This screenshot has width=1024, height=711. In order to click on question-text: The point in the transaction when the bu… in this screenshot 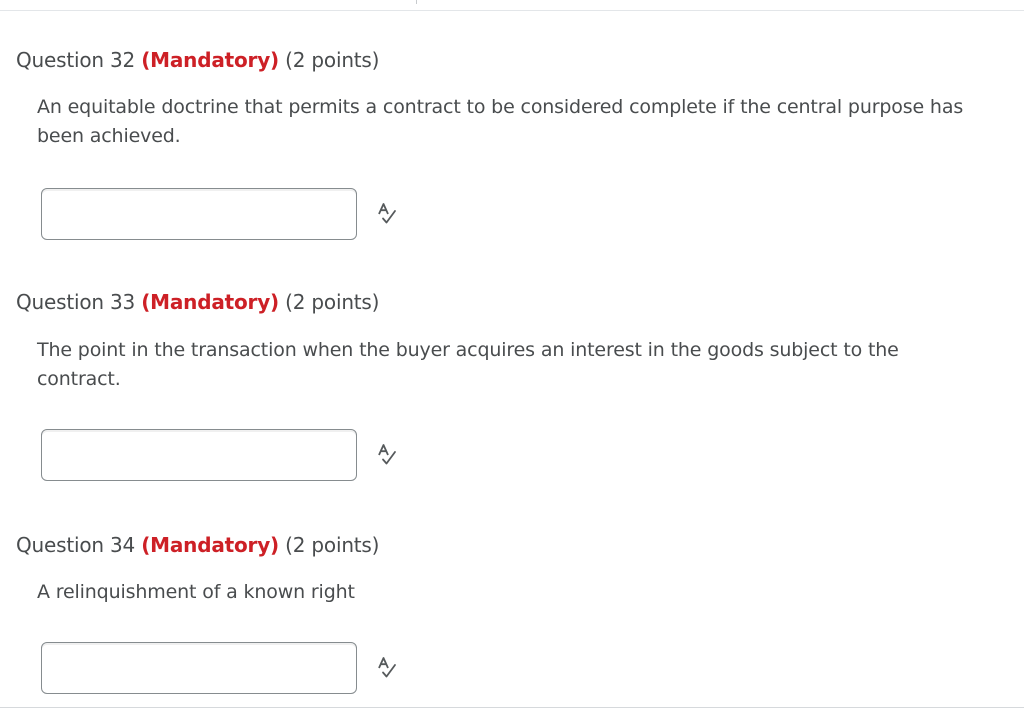, I will do `click(468, 364)`.